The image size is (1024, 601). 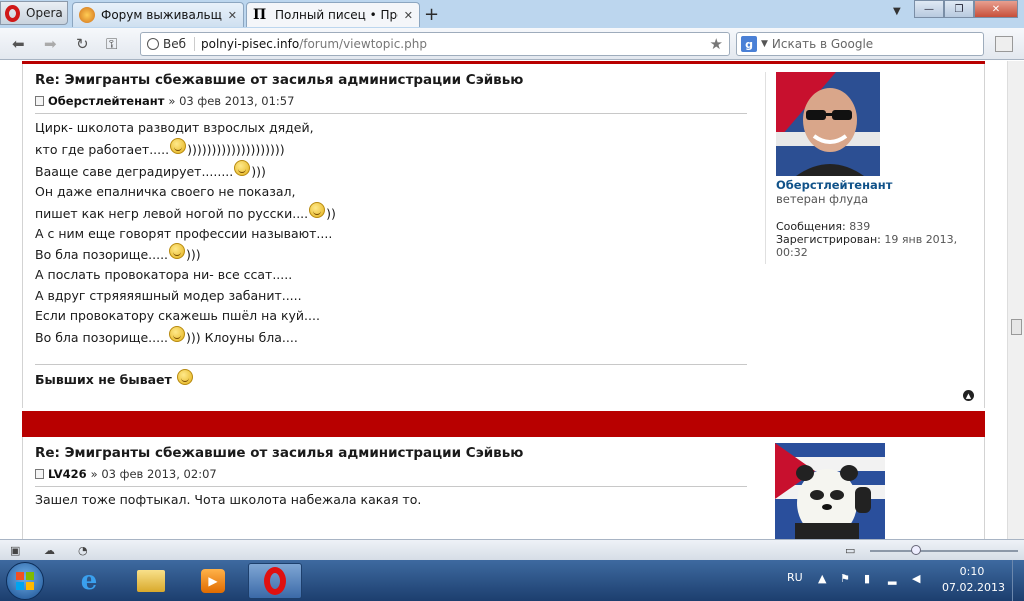 What do you see at coordinates (175, 44) in the screenshot?
I see `web-badge-label: Веб` at bounding box center [175, 44].